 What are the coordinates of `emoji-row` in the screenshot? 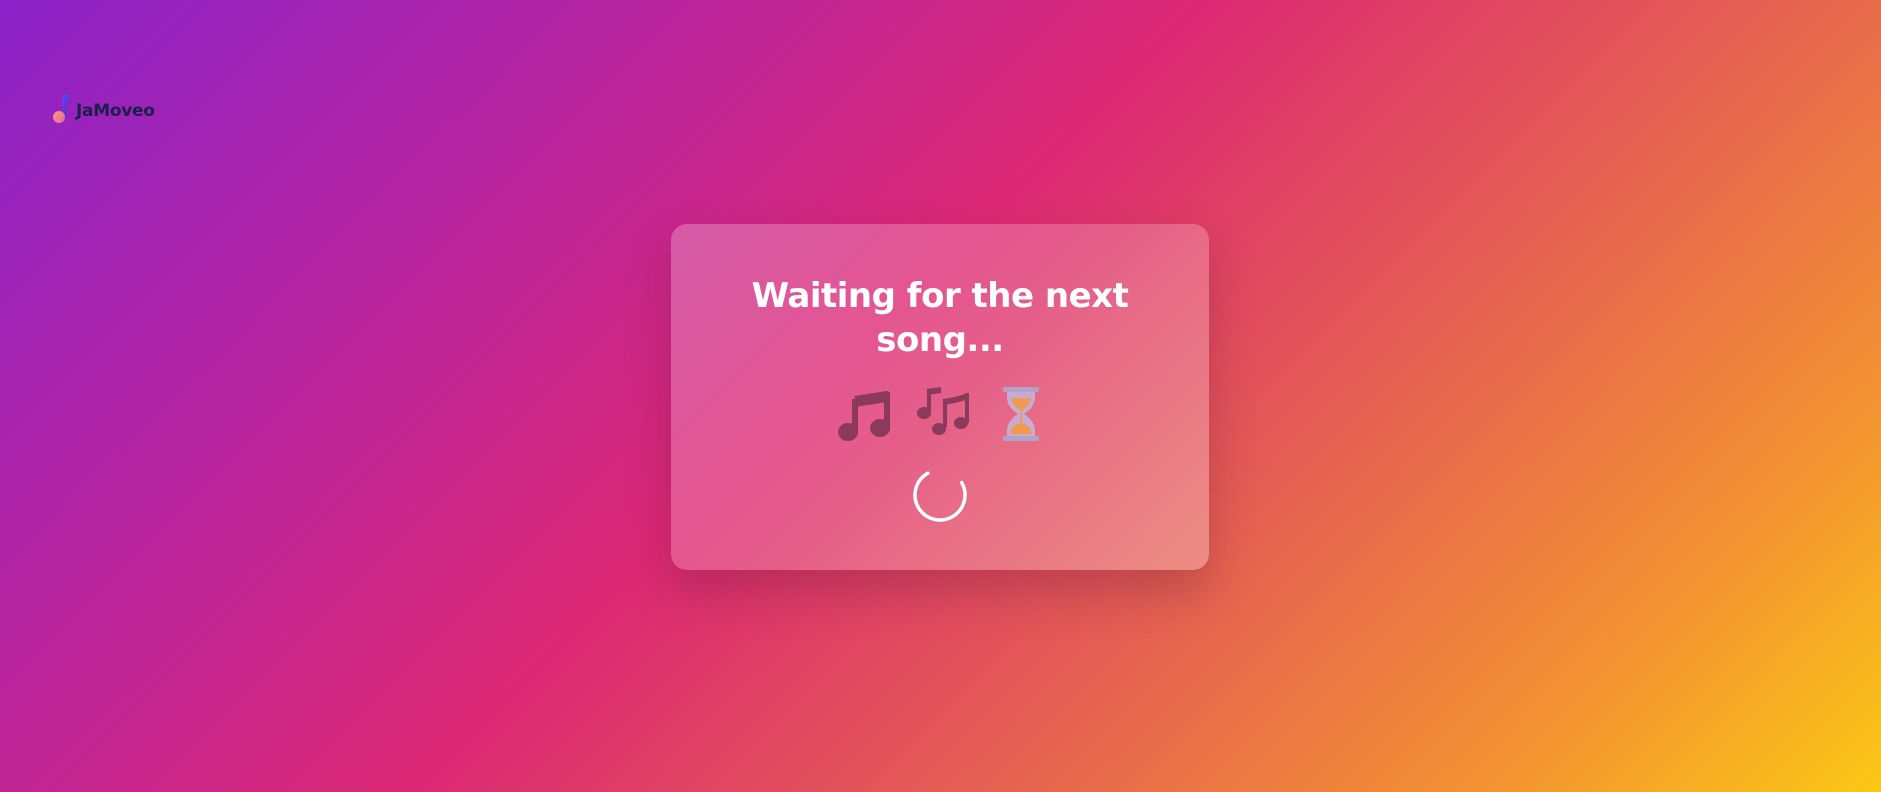 It's located at (940, 414).